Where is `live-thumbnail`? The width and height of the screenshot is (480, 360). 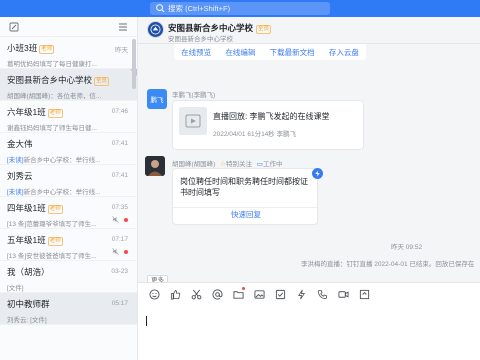
live-thumbnail is located at coordinates (193, 121).